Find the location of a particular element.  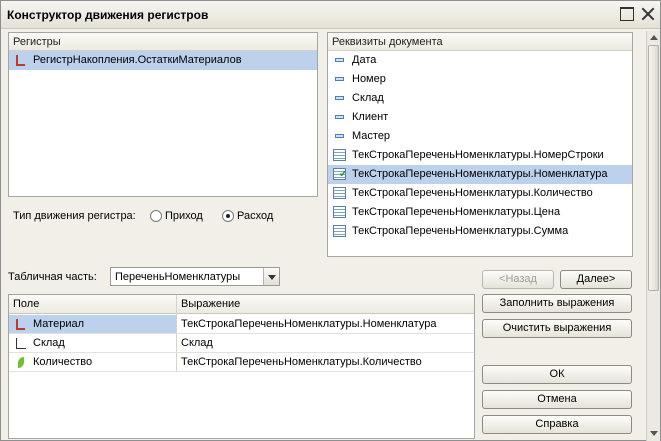

scroll-down-icon is located at coordinates (654, 433).